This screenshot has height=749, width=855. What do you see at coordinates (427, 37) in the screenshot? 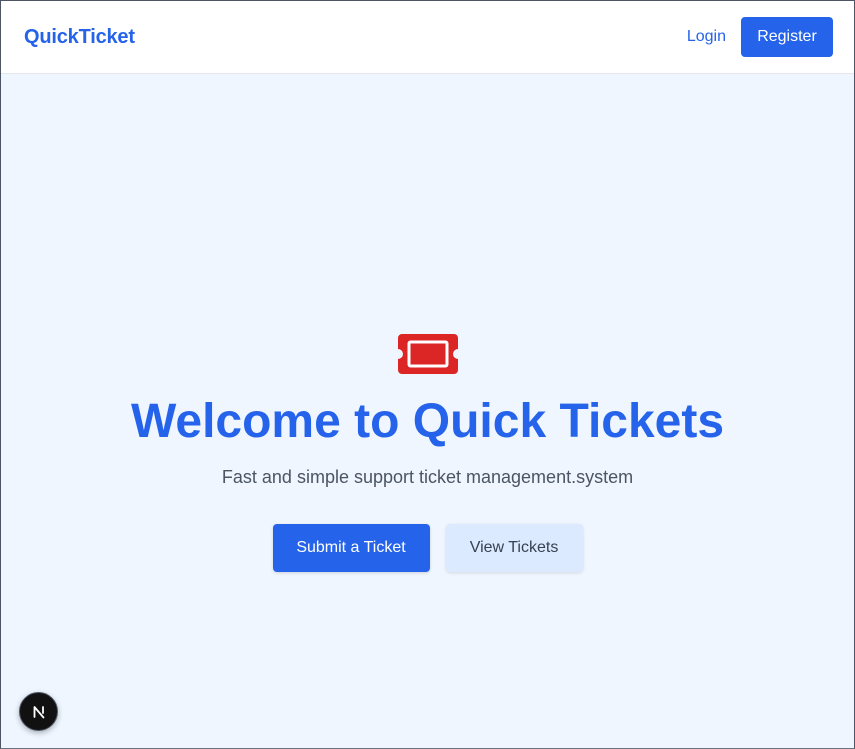
I see `navbar: QuickTicket Login Register` at bounding box center [427, 37].